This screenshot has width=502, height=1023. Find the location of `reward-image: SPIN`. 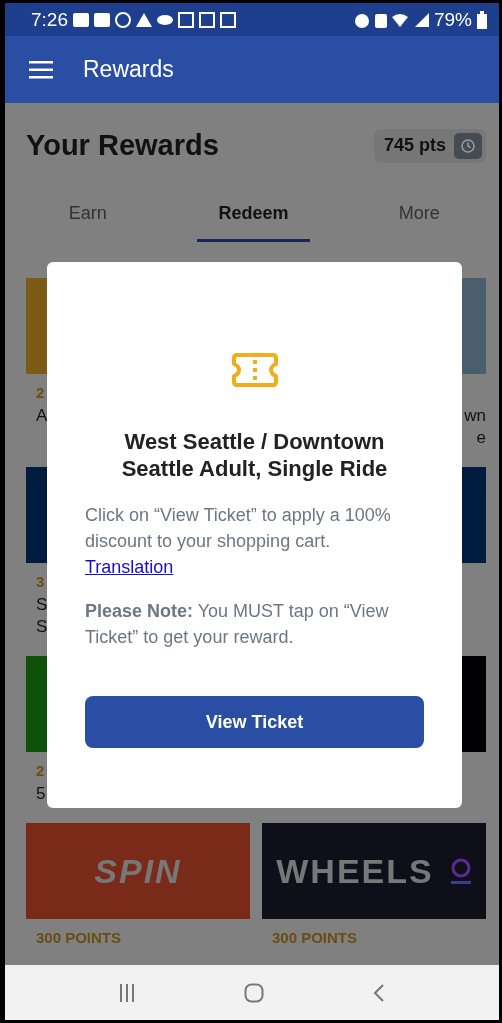

reward-image: SPIN is located at coordinates (138, 871).